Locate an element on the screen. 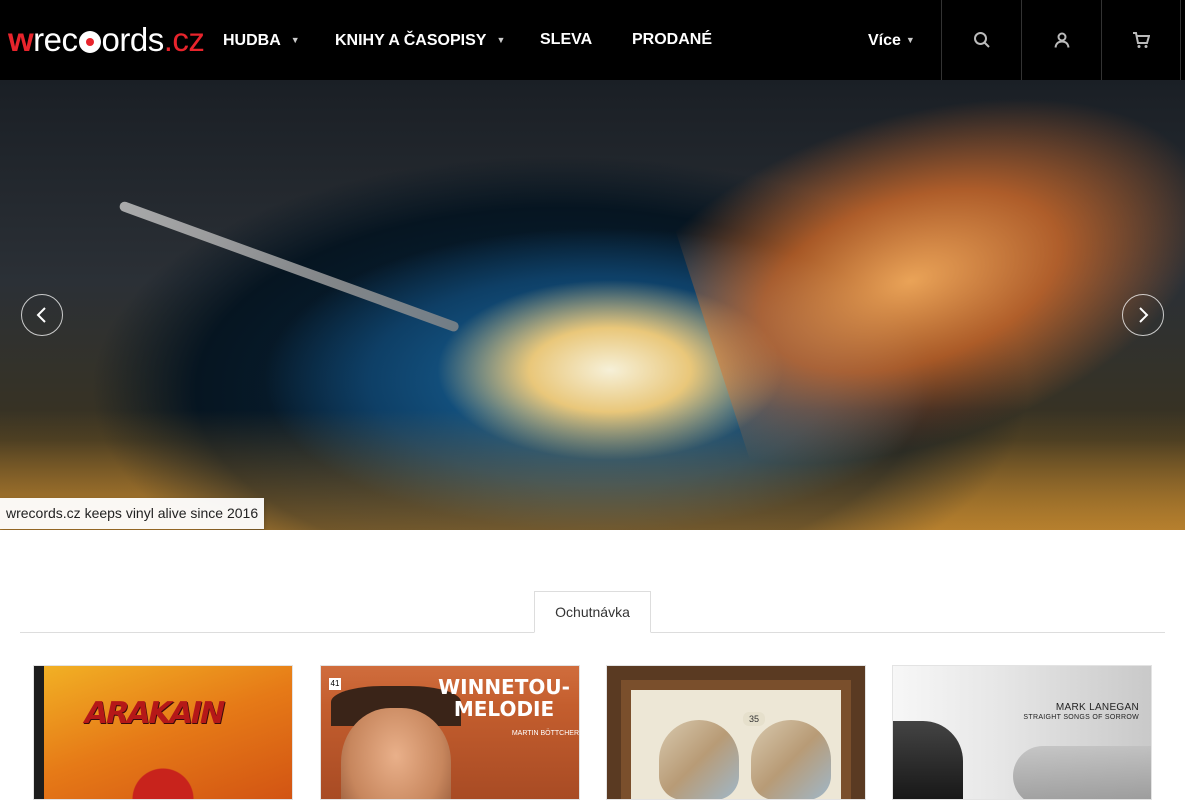  nav-label: SLEVA is located at coordinates (566, 39).